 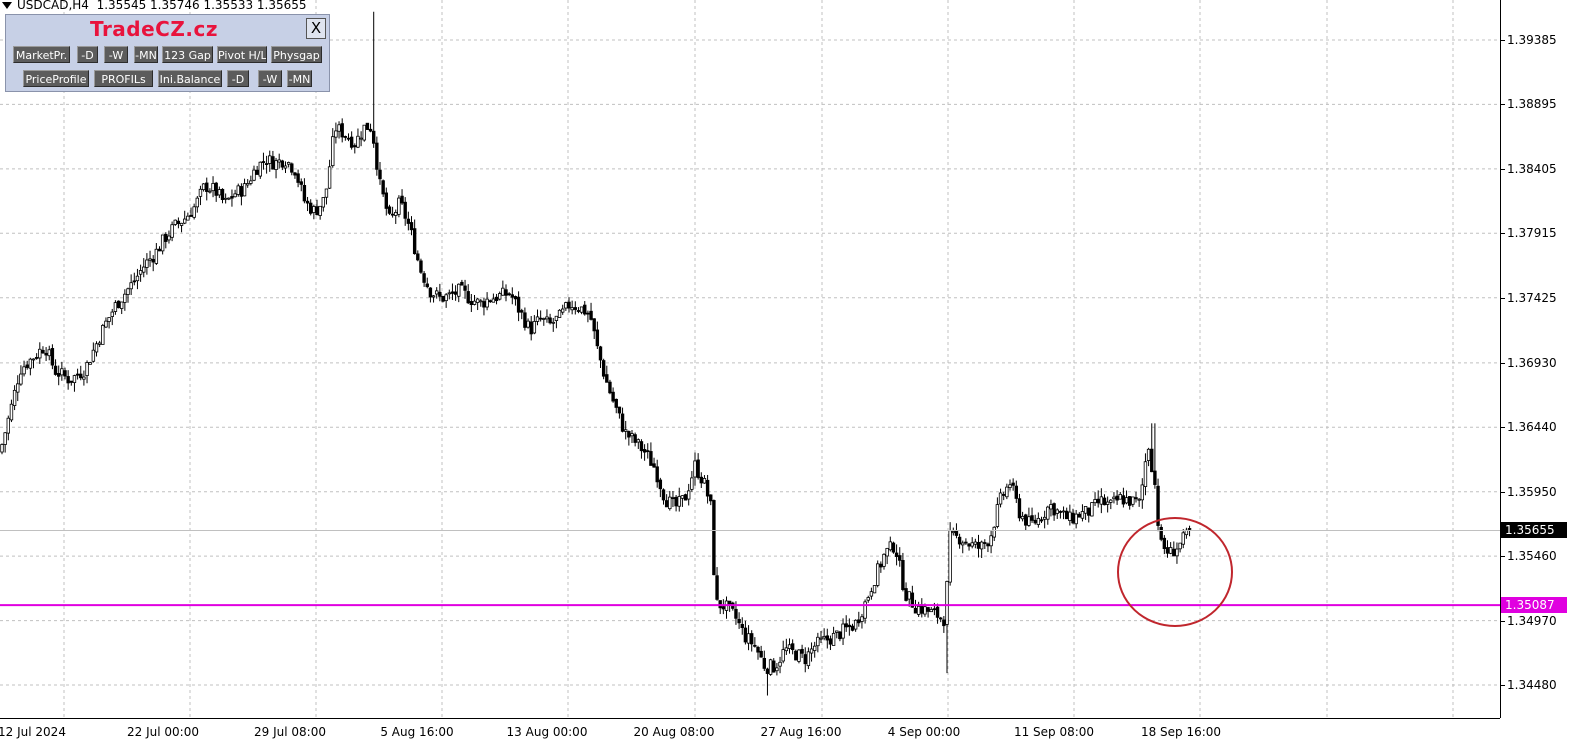 I want to click on balance-month-button: -MN, so click(x=299, y=78).